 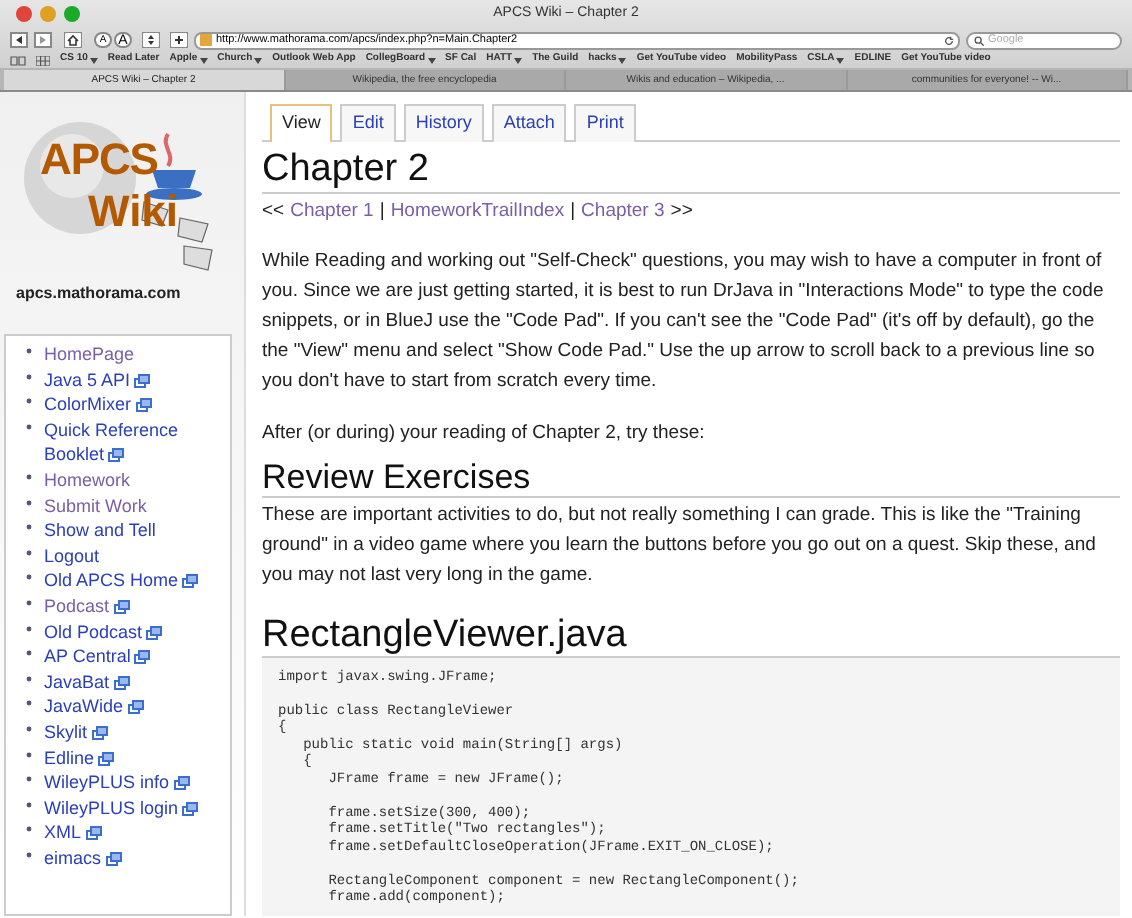 I want to click on sidebar-link: HomePage, so click(x=89, y=355).